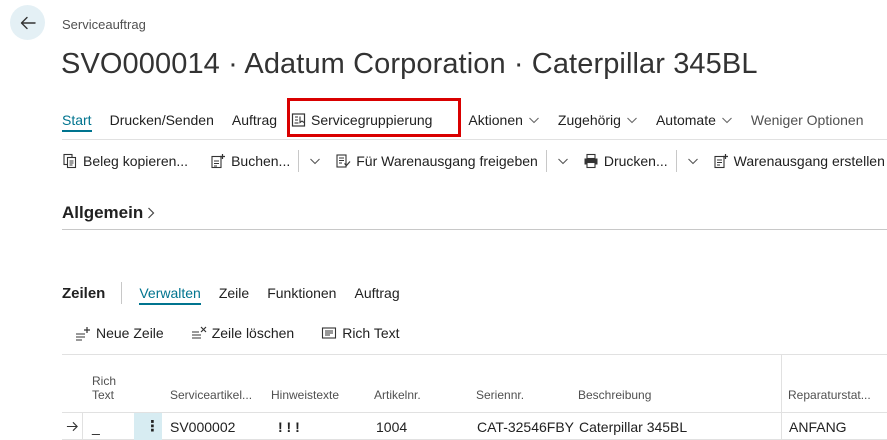 This screenshot has height=440, width=887. What do you see at coordinates (633, 427) in the screenshot?
I see `cell-description: Caterpillar 345BL` at bounding box center [633, 427].